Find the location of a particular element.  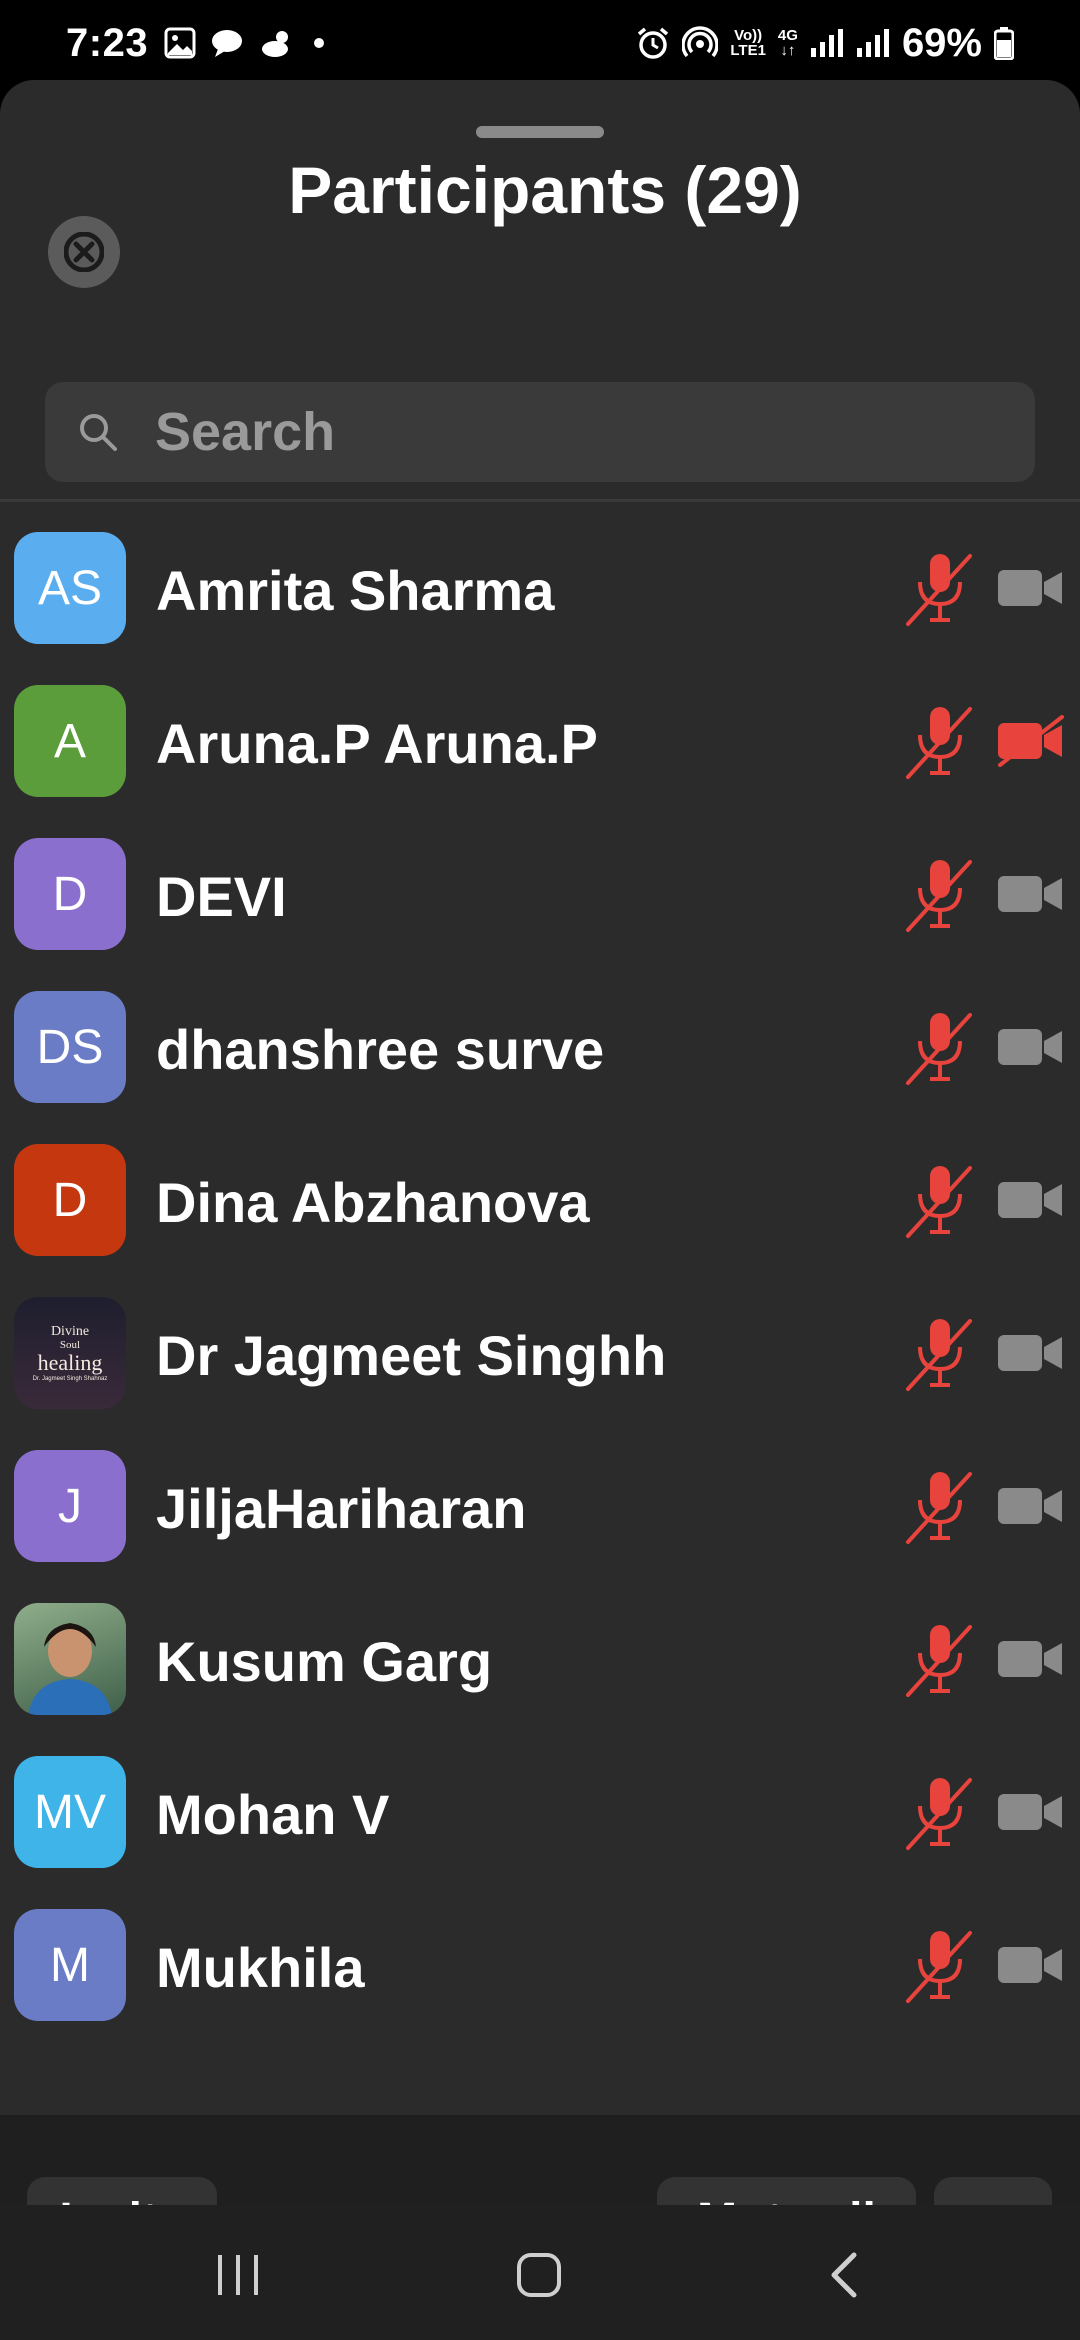

participant-row: A Aruna.P Aruna.P is located at coordinates (540, 743).